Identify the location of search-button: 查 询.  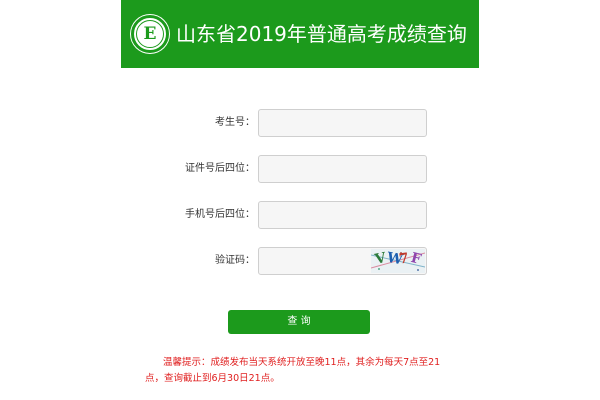
(299, 322).